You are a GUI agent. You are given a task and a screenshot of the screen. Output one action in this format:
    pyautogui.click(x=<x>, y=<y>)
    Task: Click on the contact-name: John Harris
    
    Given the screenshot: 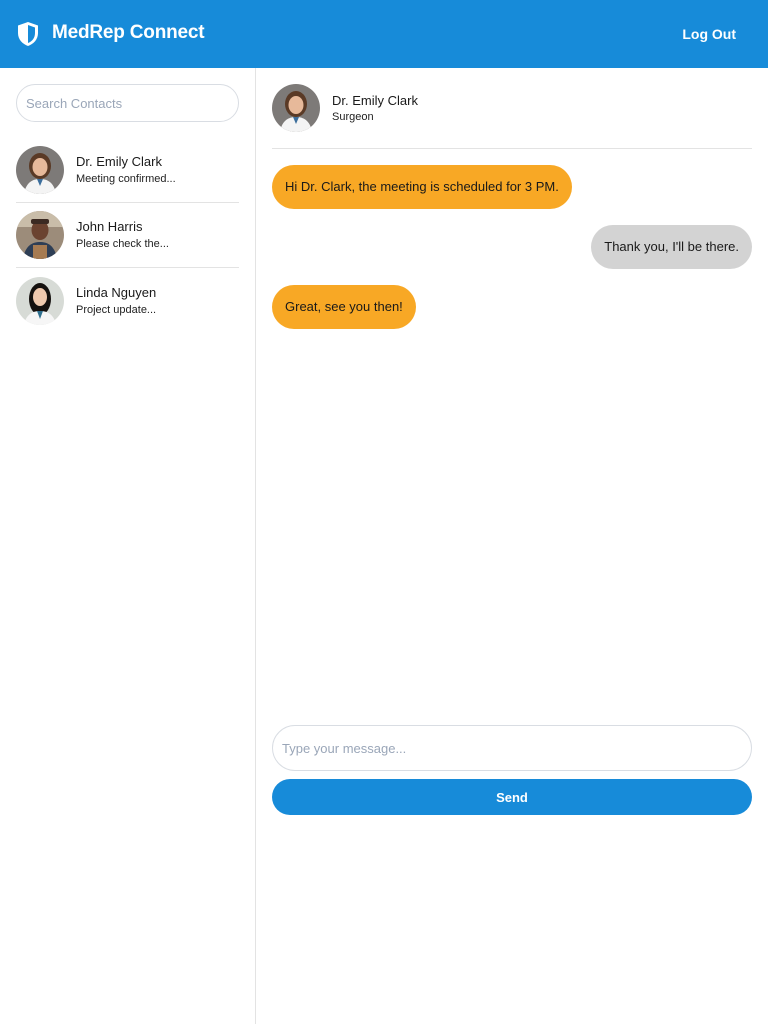 What is the action you would take?
    pyautogui.click(x=109, y=226)
    